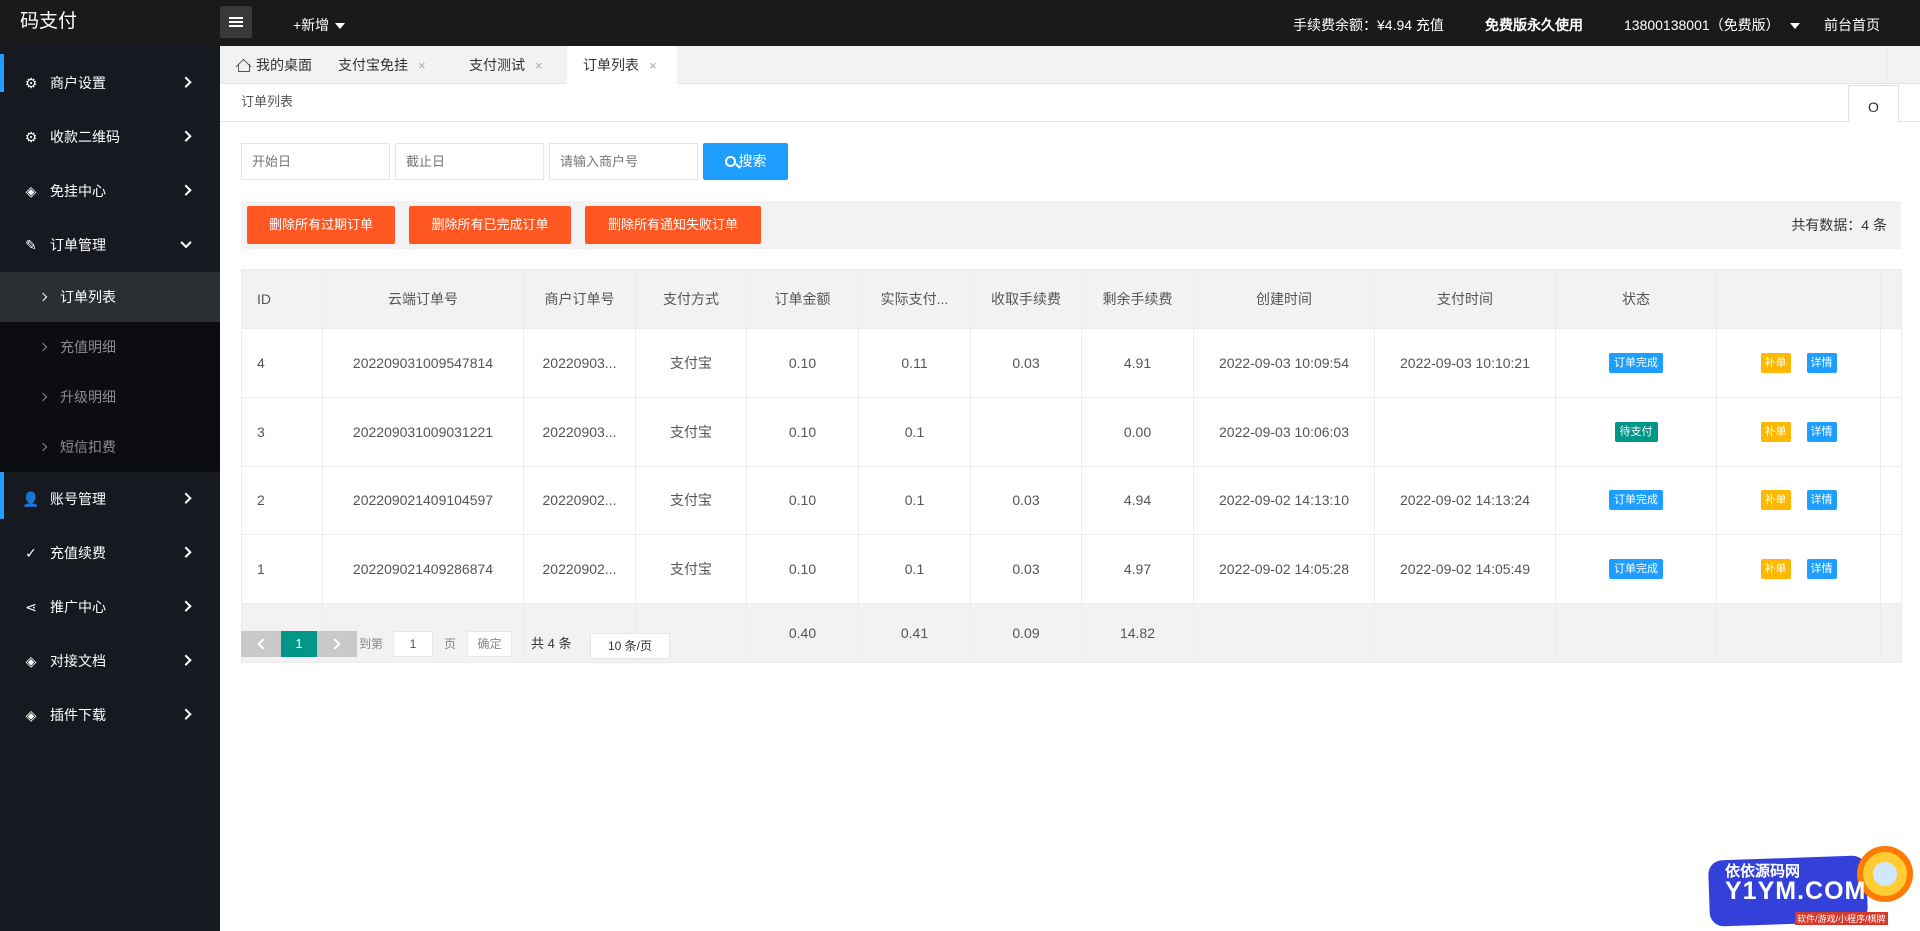 Image resolution: width=1920 pixels, height=931 pixels. I want to click on goto-confirm-button: 确定, so click(489, 644).